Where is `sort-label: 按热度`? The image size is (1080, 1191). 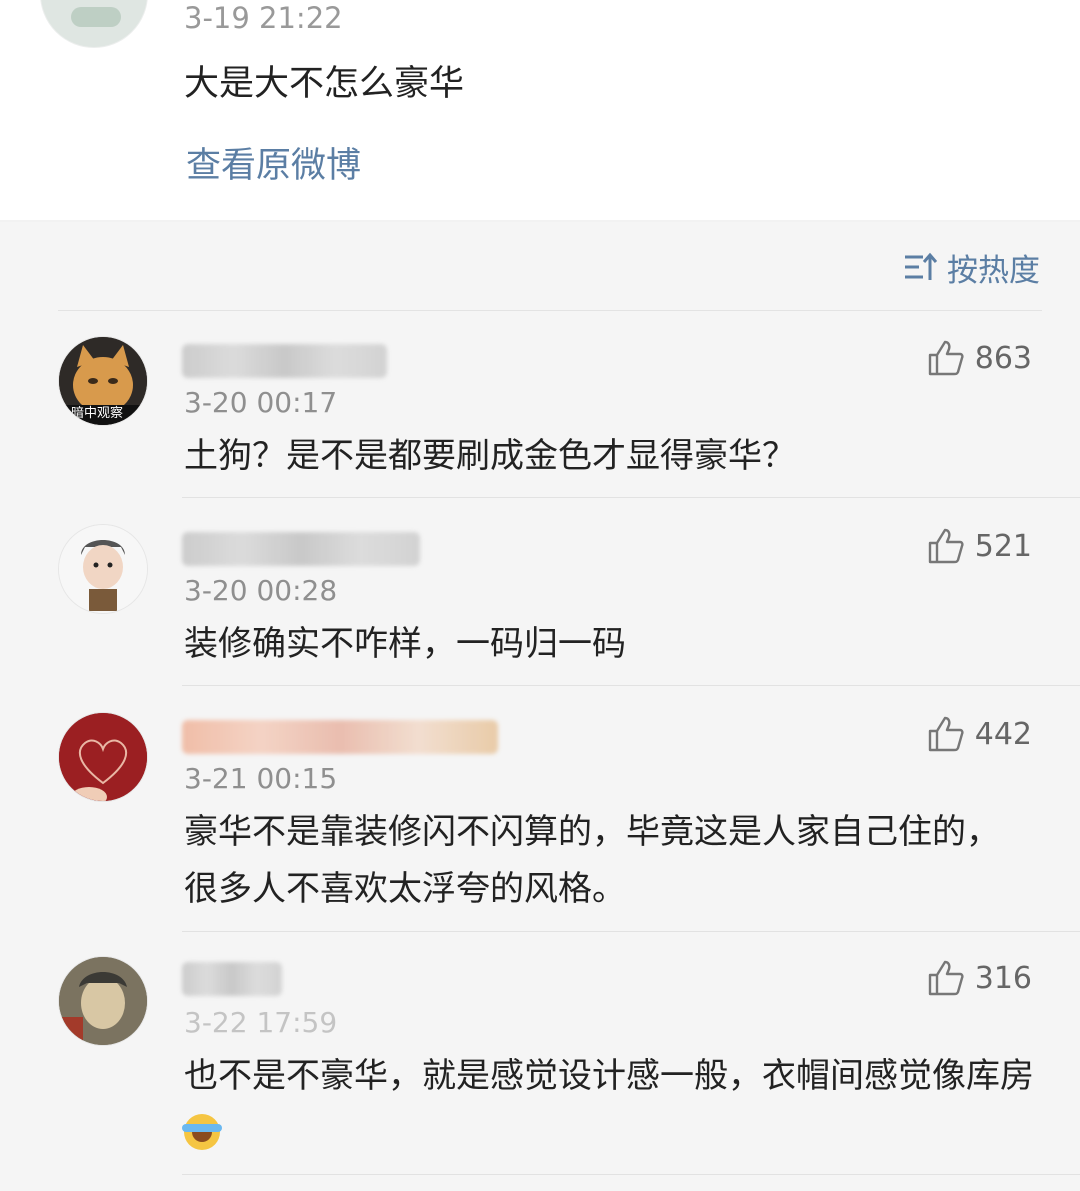 sort-label: 按热度 is located at coordinates (993, 270).